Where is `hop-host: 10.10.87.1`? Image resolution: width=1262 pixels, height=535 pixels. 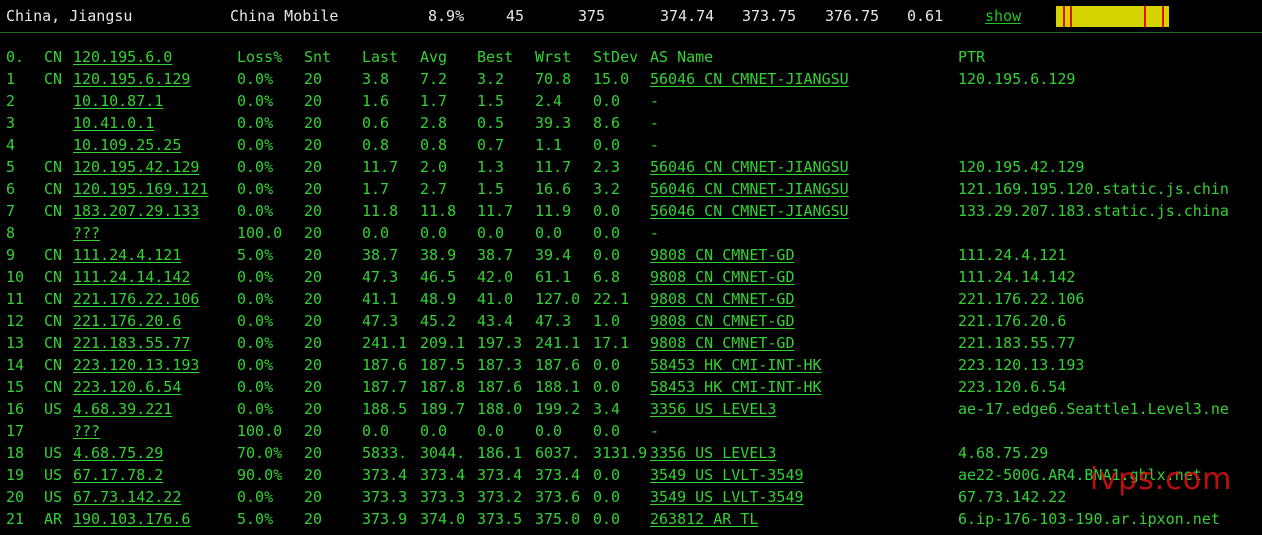
hop-host: 10.10.87.1 is located at coordinates (118, 101).